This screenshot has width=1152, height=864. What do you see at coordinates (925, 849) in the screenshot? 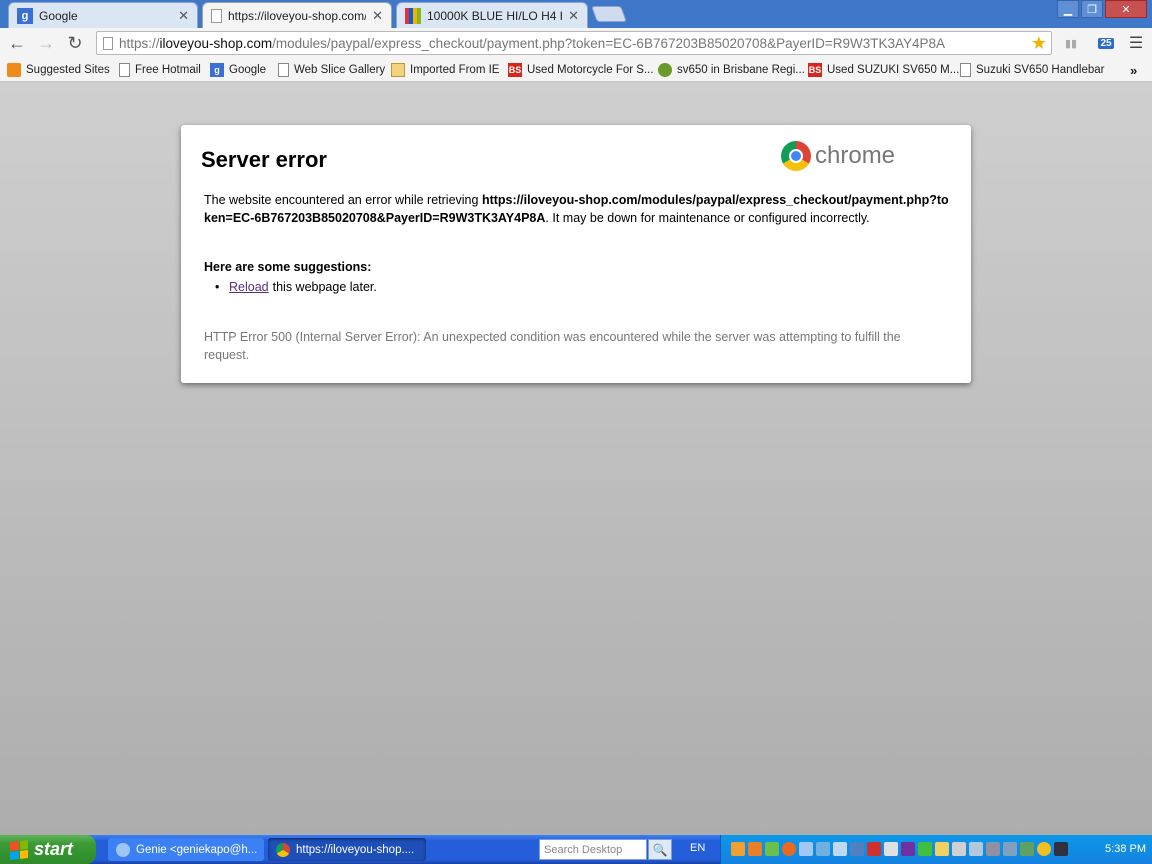
I see `network-signal-icon` at bounding box center [925, 849].